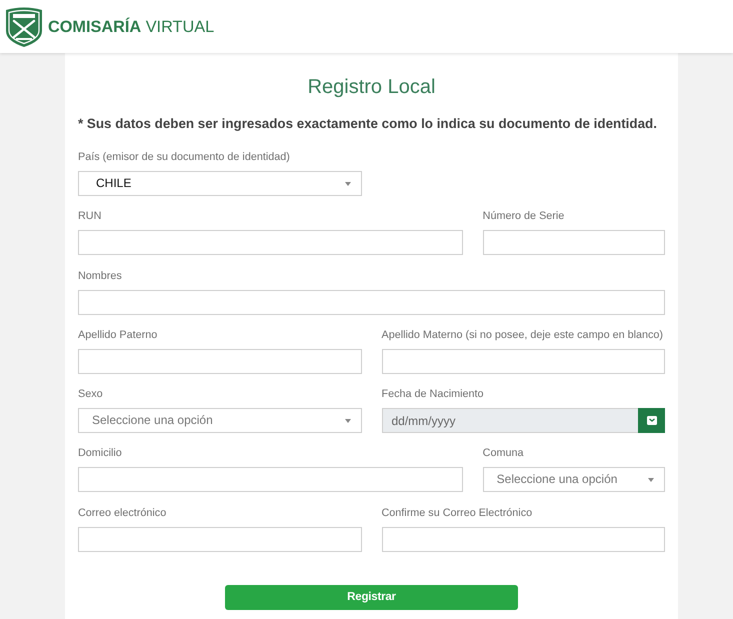 The image size is (733, 619). What do you see at coordinates (90, 217) in the screenshot?
I see `field-label: RUN` at bounding box center [90, 217].